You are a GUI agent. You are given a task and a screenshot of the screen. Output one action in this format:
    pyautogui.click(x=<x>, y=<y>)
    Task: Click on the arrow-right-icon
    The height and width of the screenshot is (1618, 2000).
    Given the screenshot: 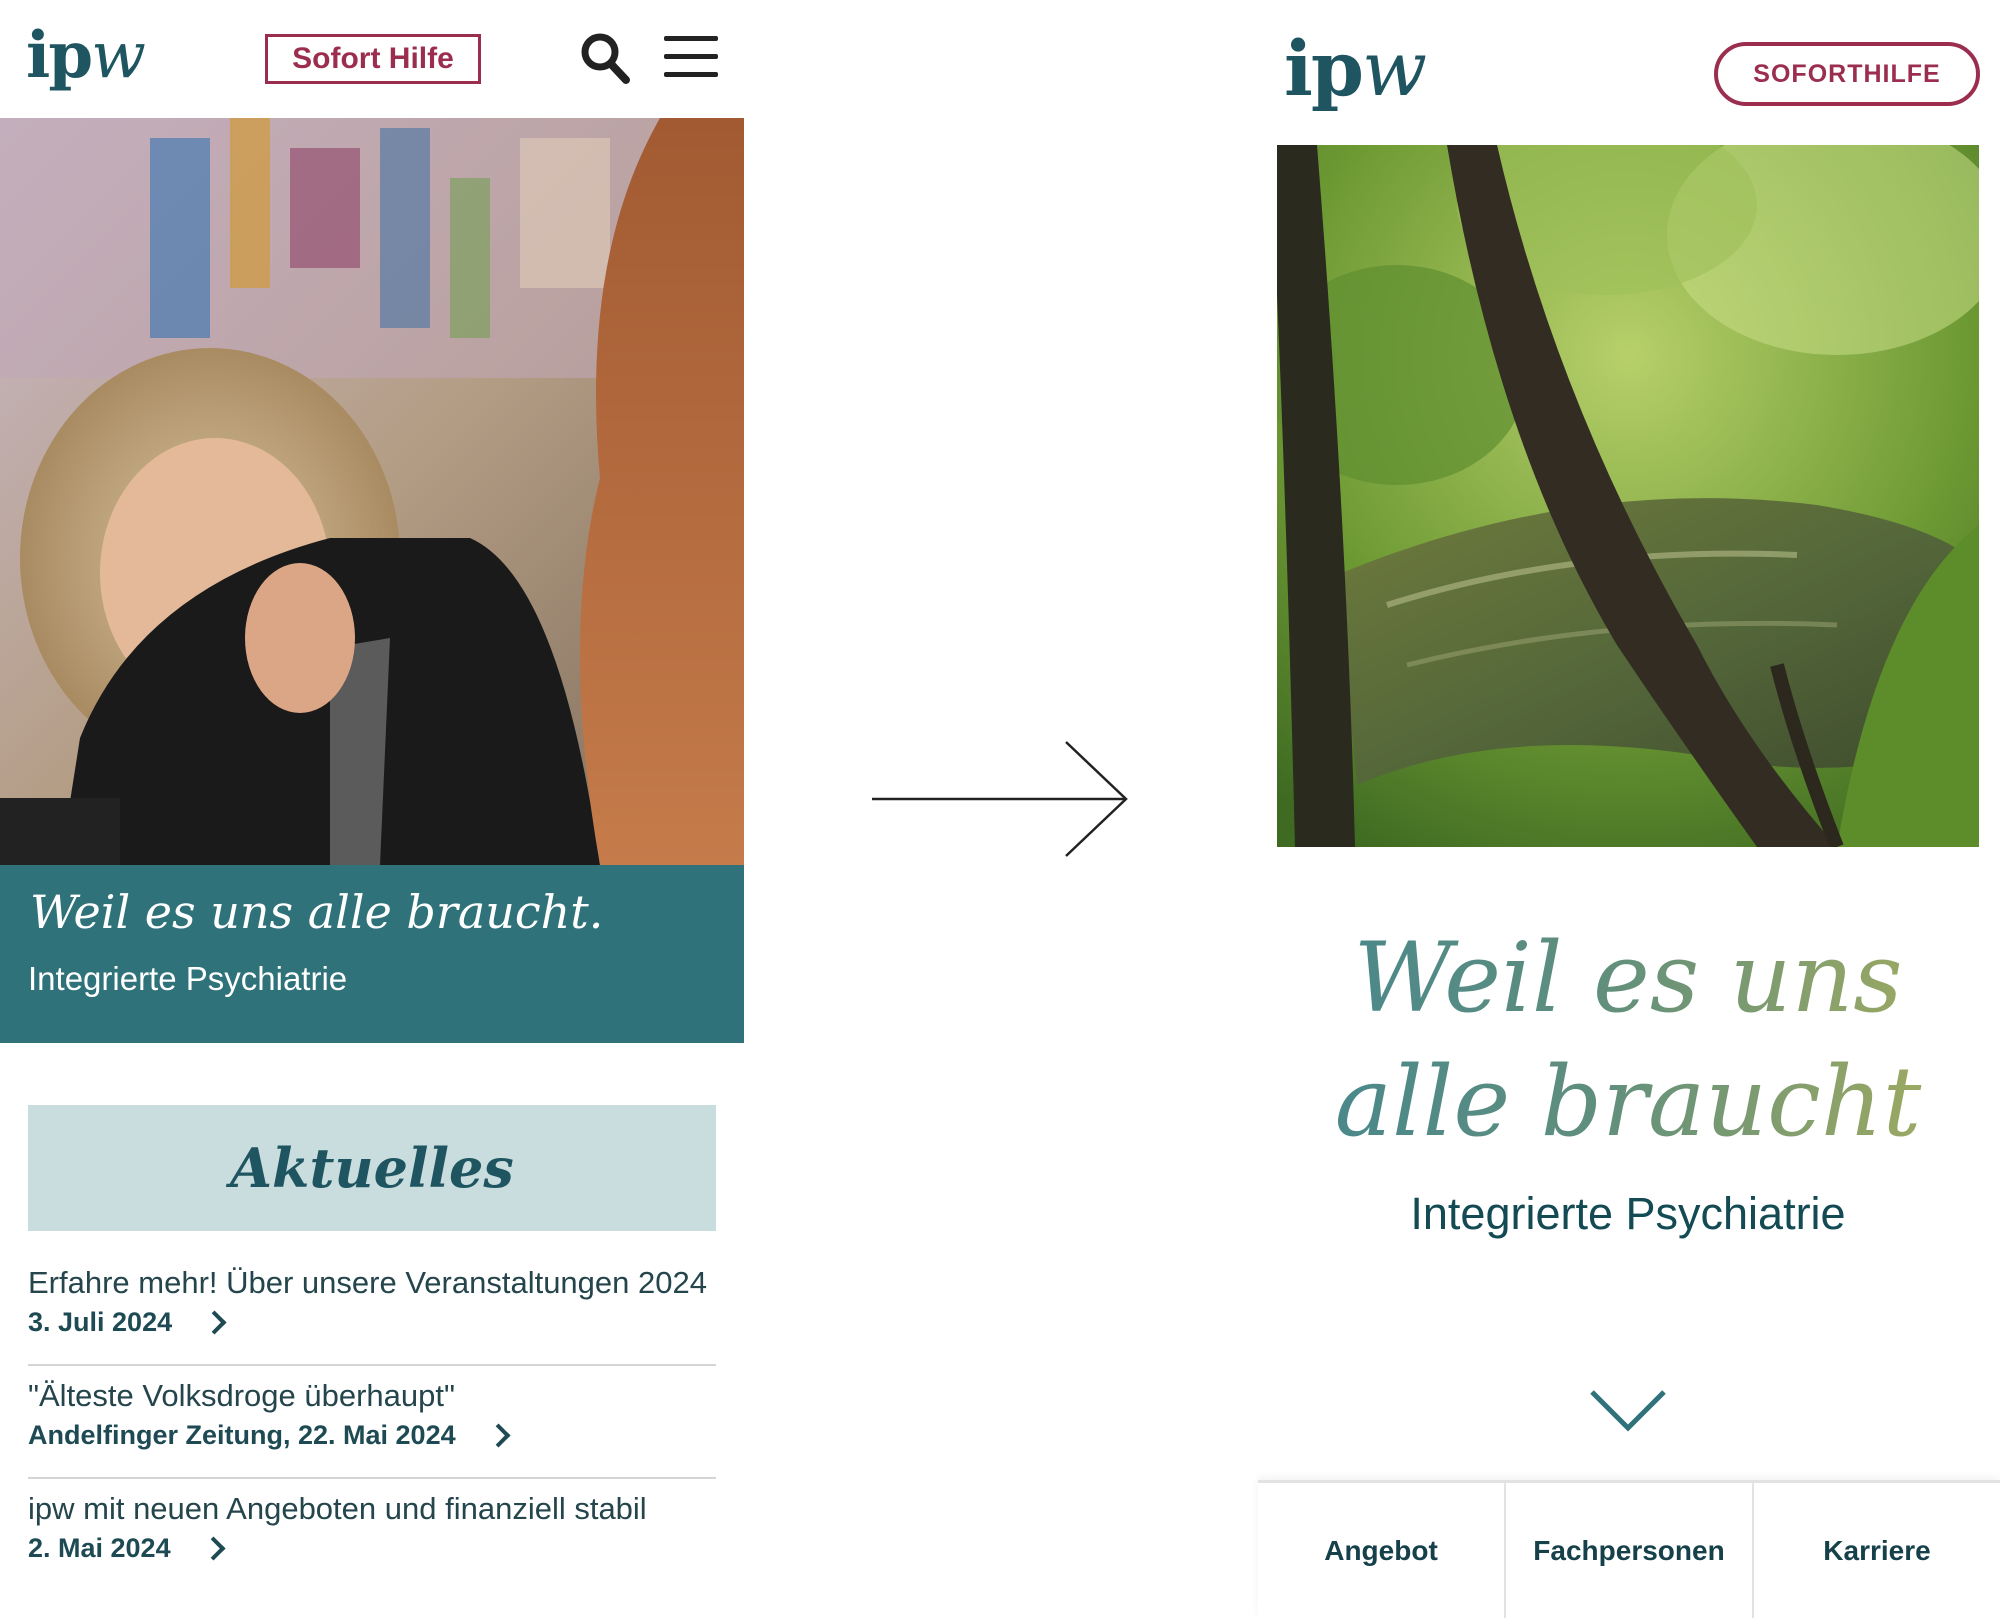 What is the action you would take?
    pyautogui.click(x=1000, y=799)
    